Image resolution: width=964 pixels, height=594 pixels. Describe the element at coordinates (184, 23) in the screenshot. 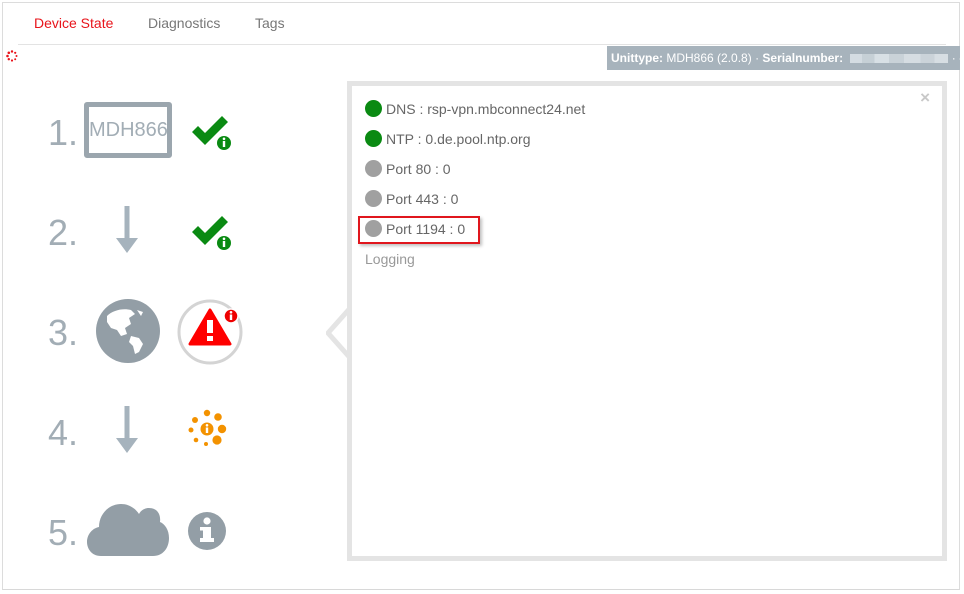

I see `tab-diagnostics: Diagnostics` at that location.